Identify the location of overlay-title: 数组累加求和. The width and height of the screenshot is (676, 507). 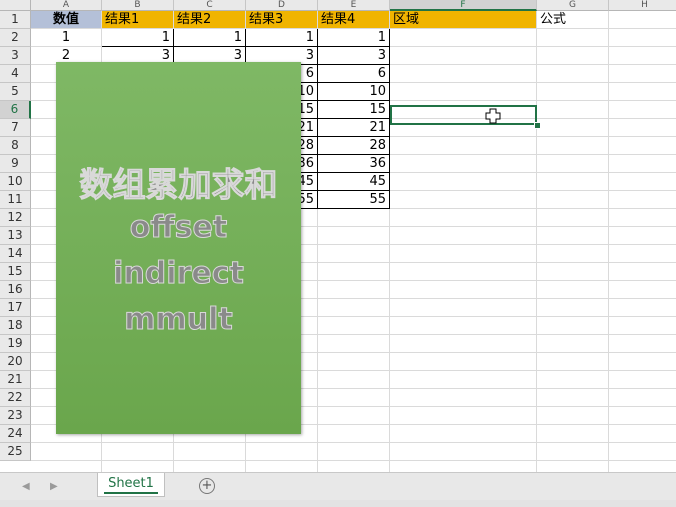
(178, 185).